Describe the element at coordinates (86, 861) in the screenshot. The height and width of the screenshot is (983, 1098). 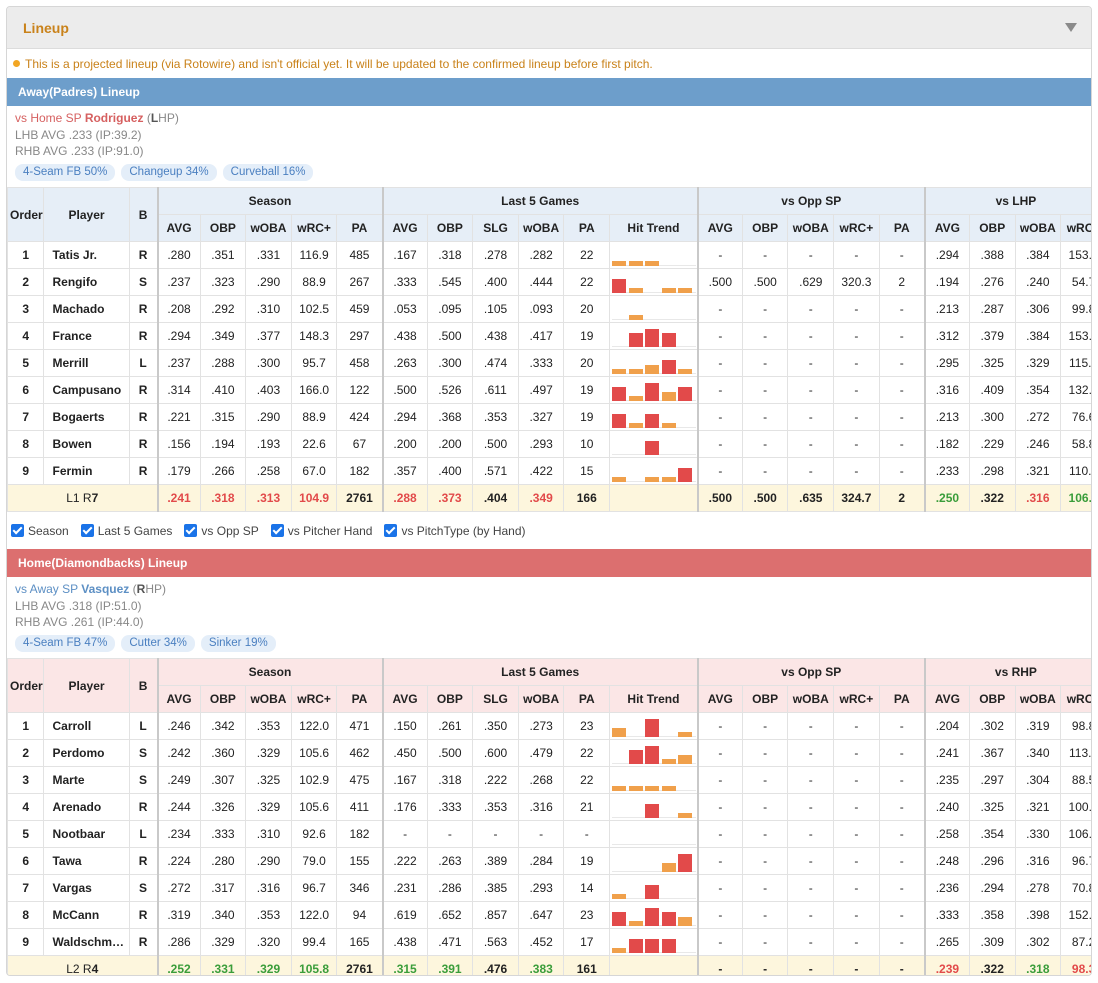
I see `player-name: Tawa` at that location.